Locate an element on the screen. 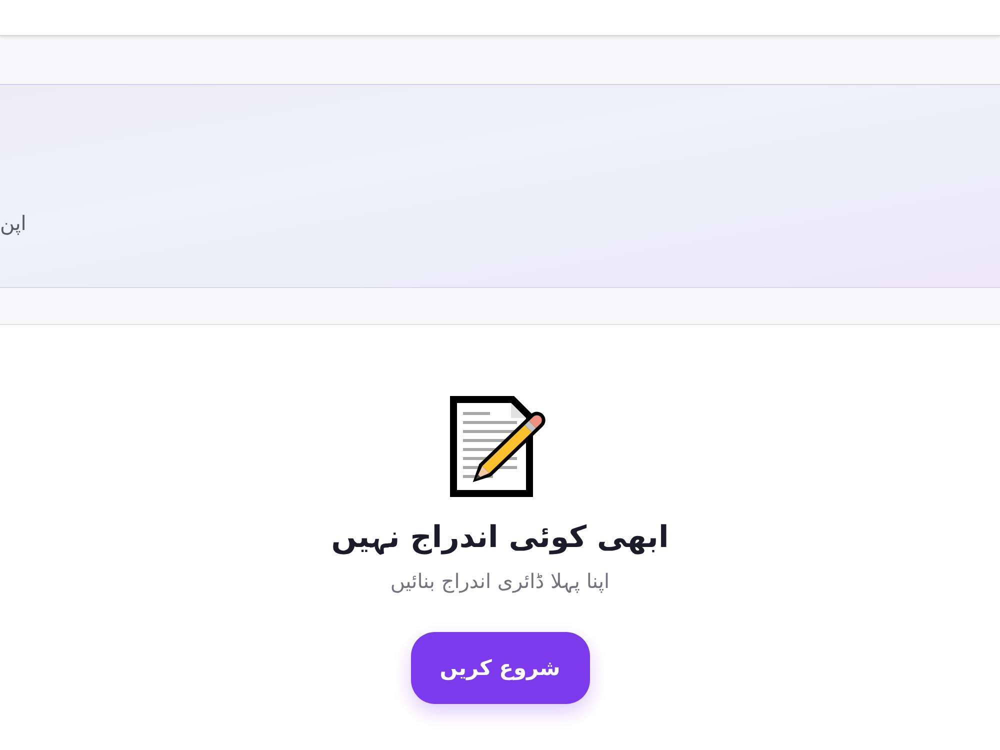 The height and width of the screenshot is (750, 1000). empty-state-subtitle: اپنا پہلا ڈائری اندراج بنائیں is located at coordinates (500, 581).